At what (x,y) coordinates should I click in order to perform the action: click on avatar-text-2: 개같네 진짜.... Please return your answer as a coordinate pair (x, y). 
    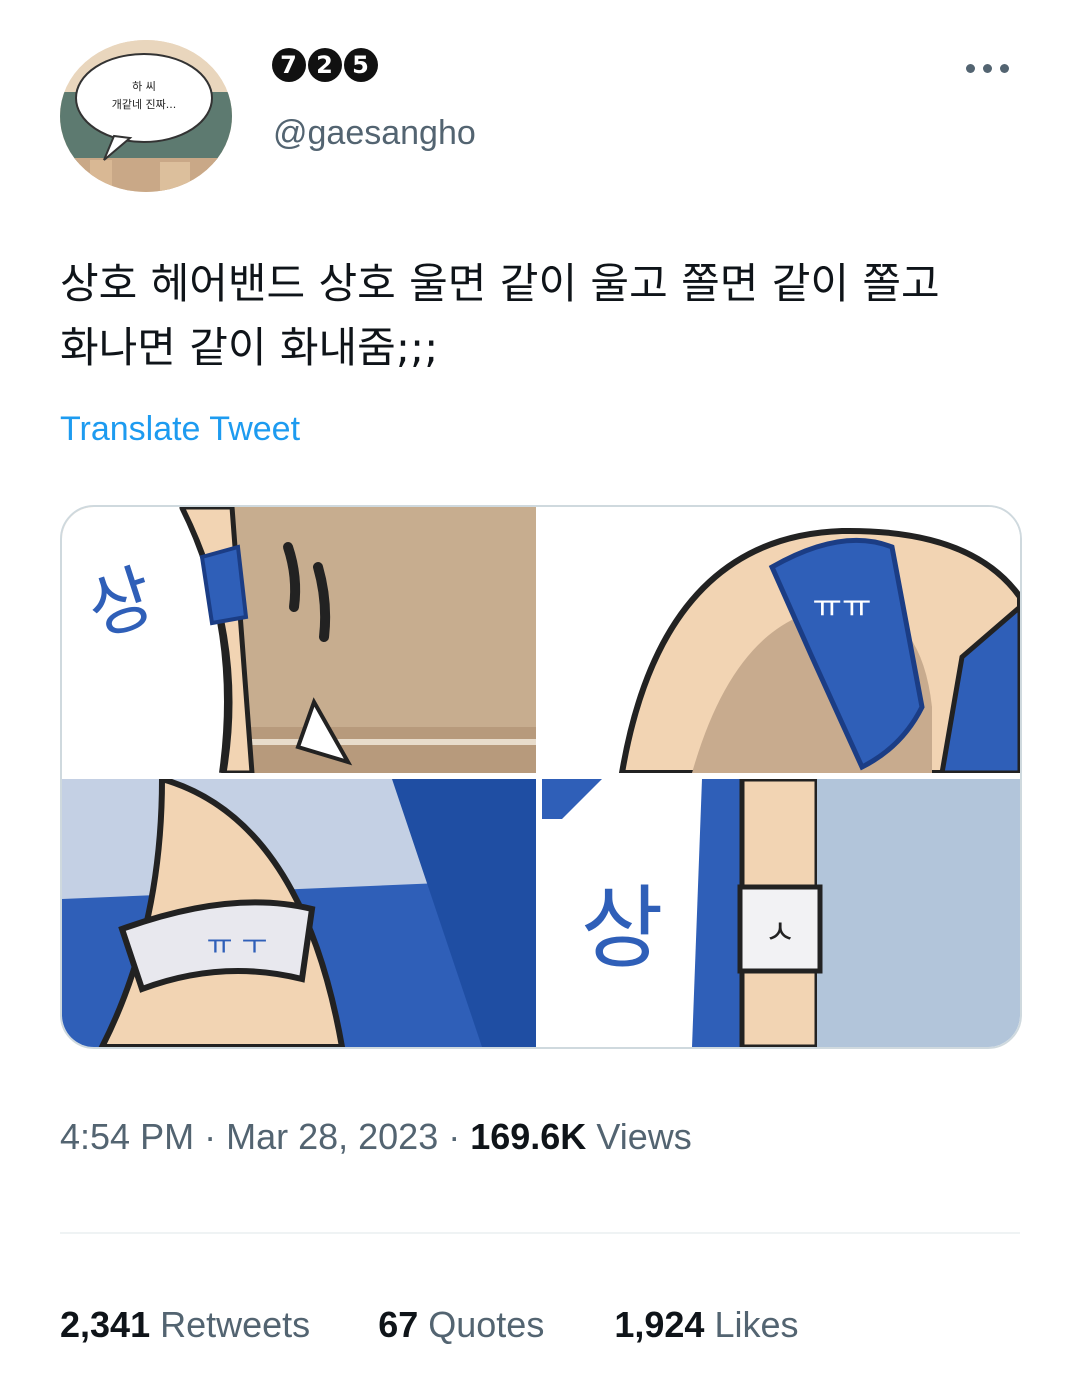
    Looking at the image, I should click on (144, 104).